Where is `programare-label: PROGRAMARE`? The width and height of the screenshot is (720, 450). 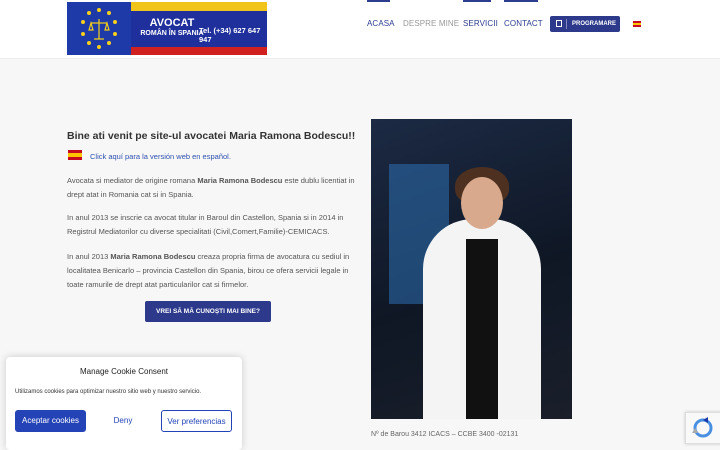
programare-label: PROGRAMARE is located at coordinates (594, 24).